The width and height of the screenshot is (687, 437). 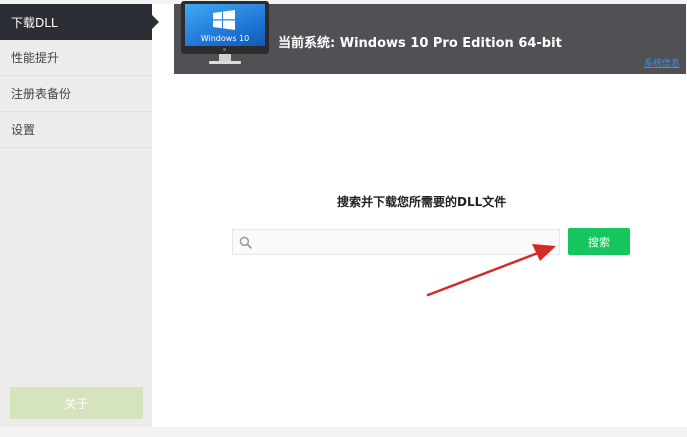 What do you see at coordinates (35, 58) in the screenshot?
I see `sidebar-item-label: 性能提升` at bounding box center [35, 58].